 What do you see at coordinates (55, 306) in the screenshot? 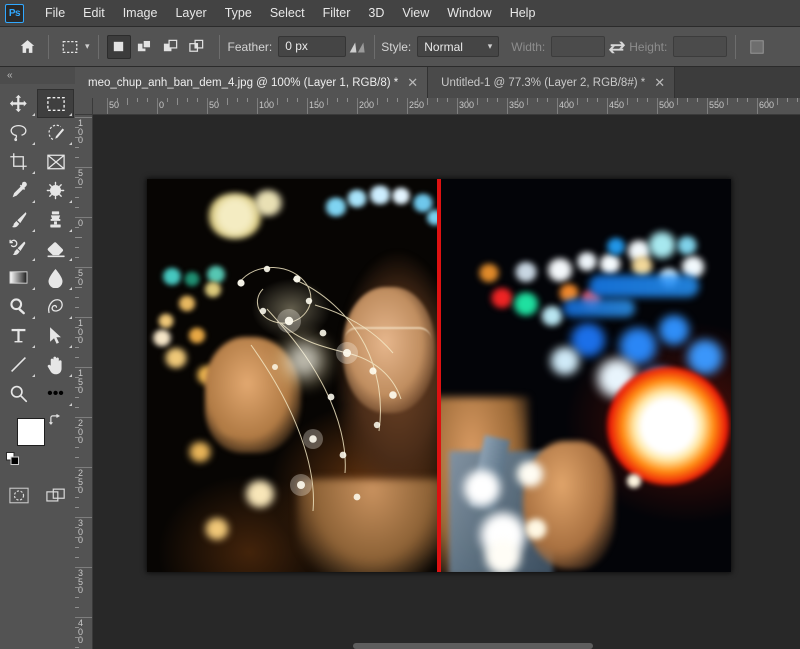
I see `pen-tool` at bounding box center [55, 306].